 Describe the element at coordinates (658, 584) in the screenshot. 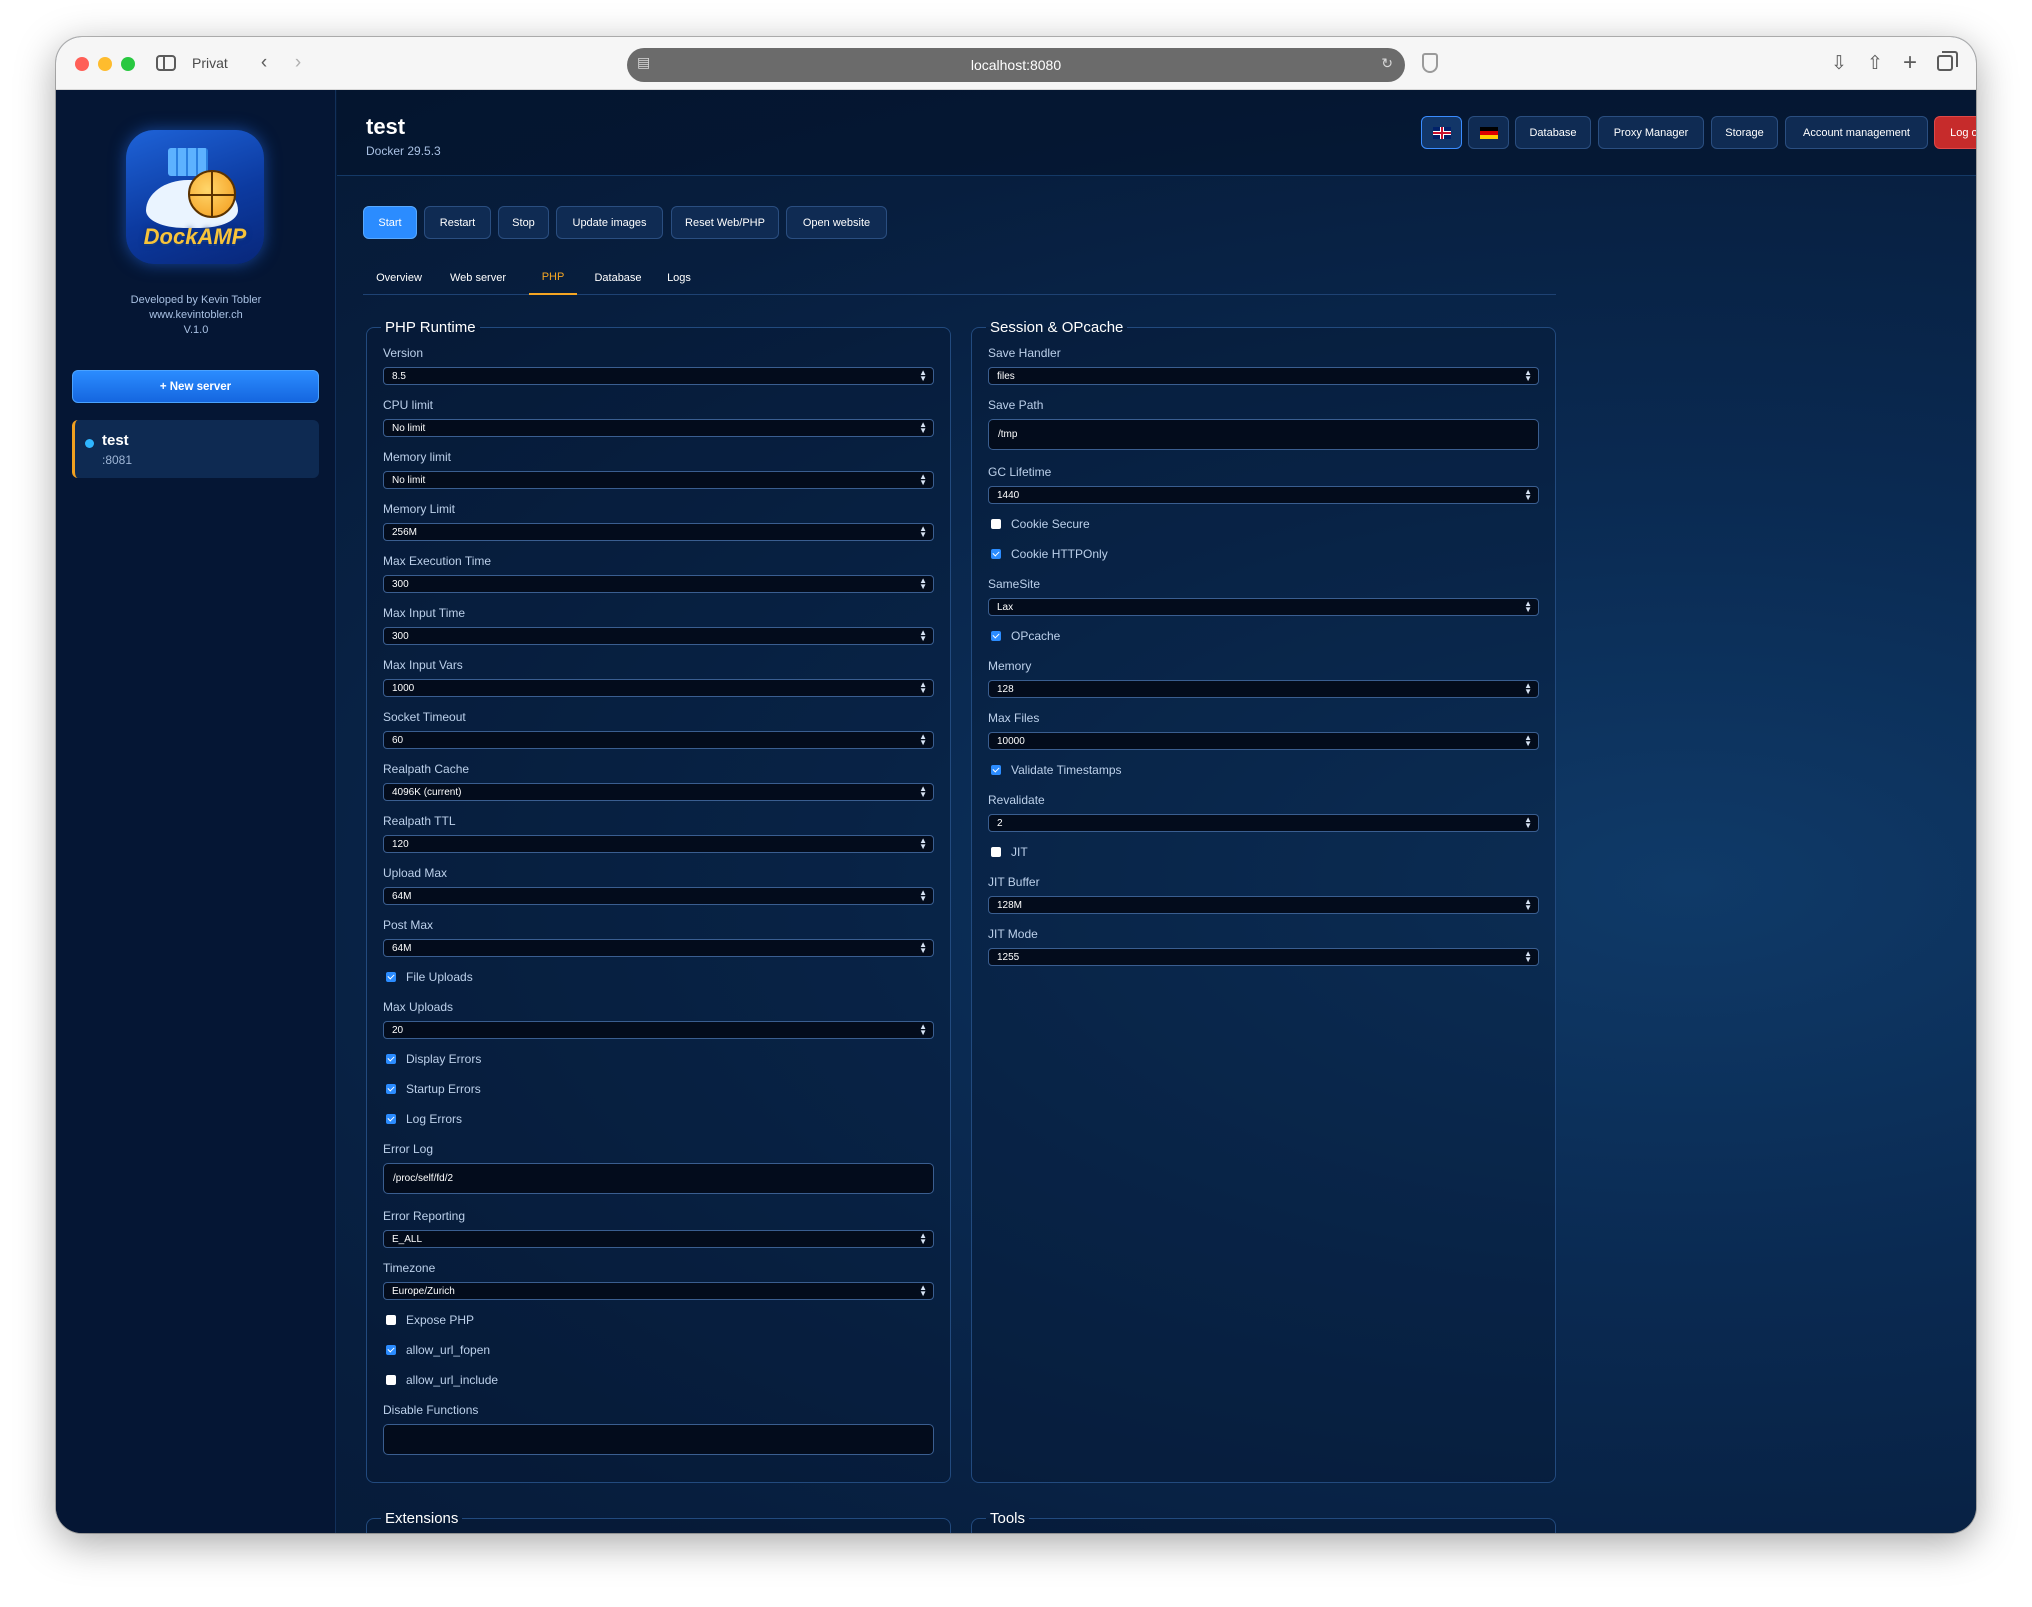

I see `max-execution-time-select: 300 ▲ ▼` at that location.